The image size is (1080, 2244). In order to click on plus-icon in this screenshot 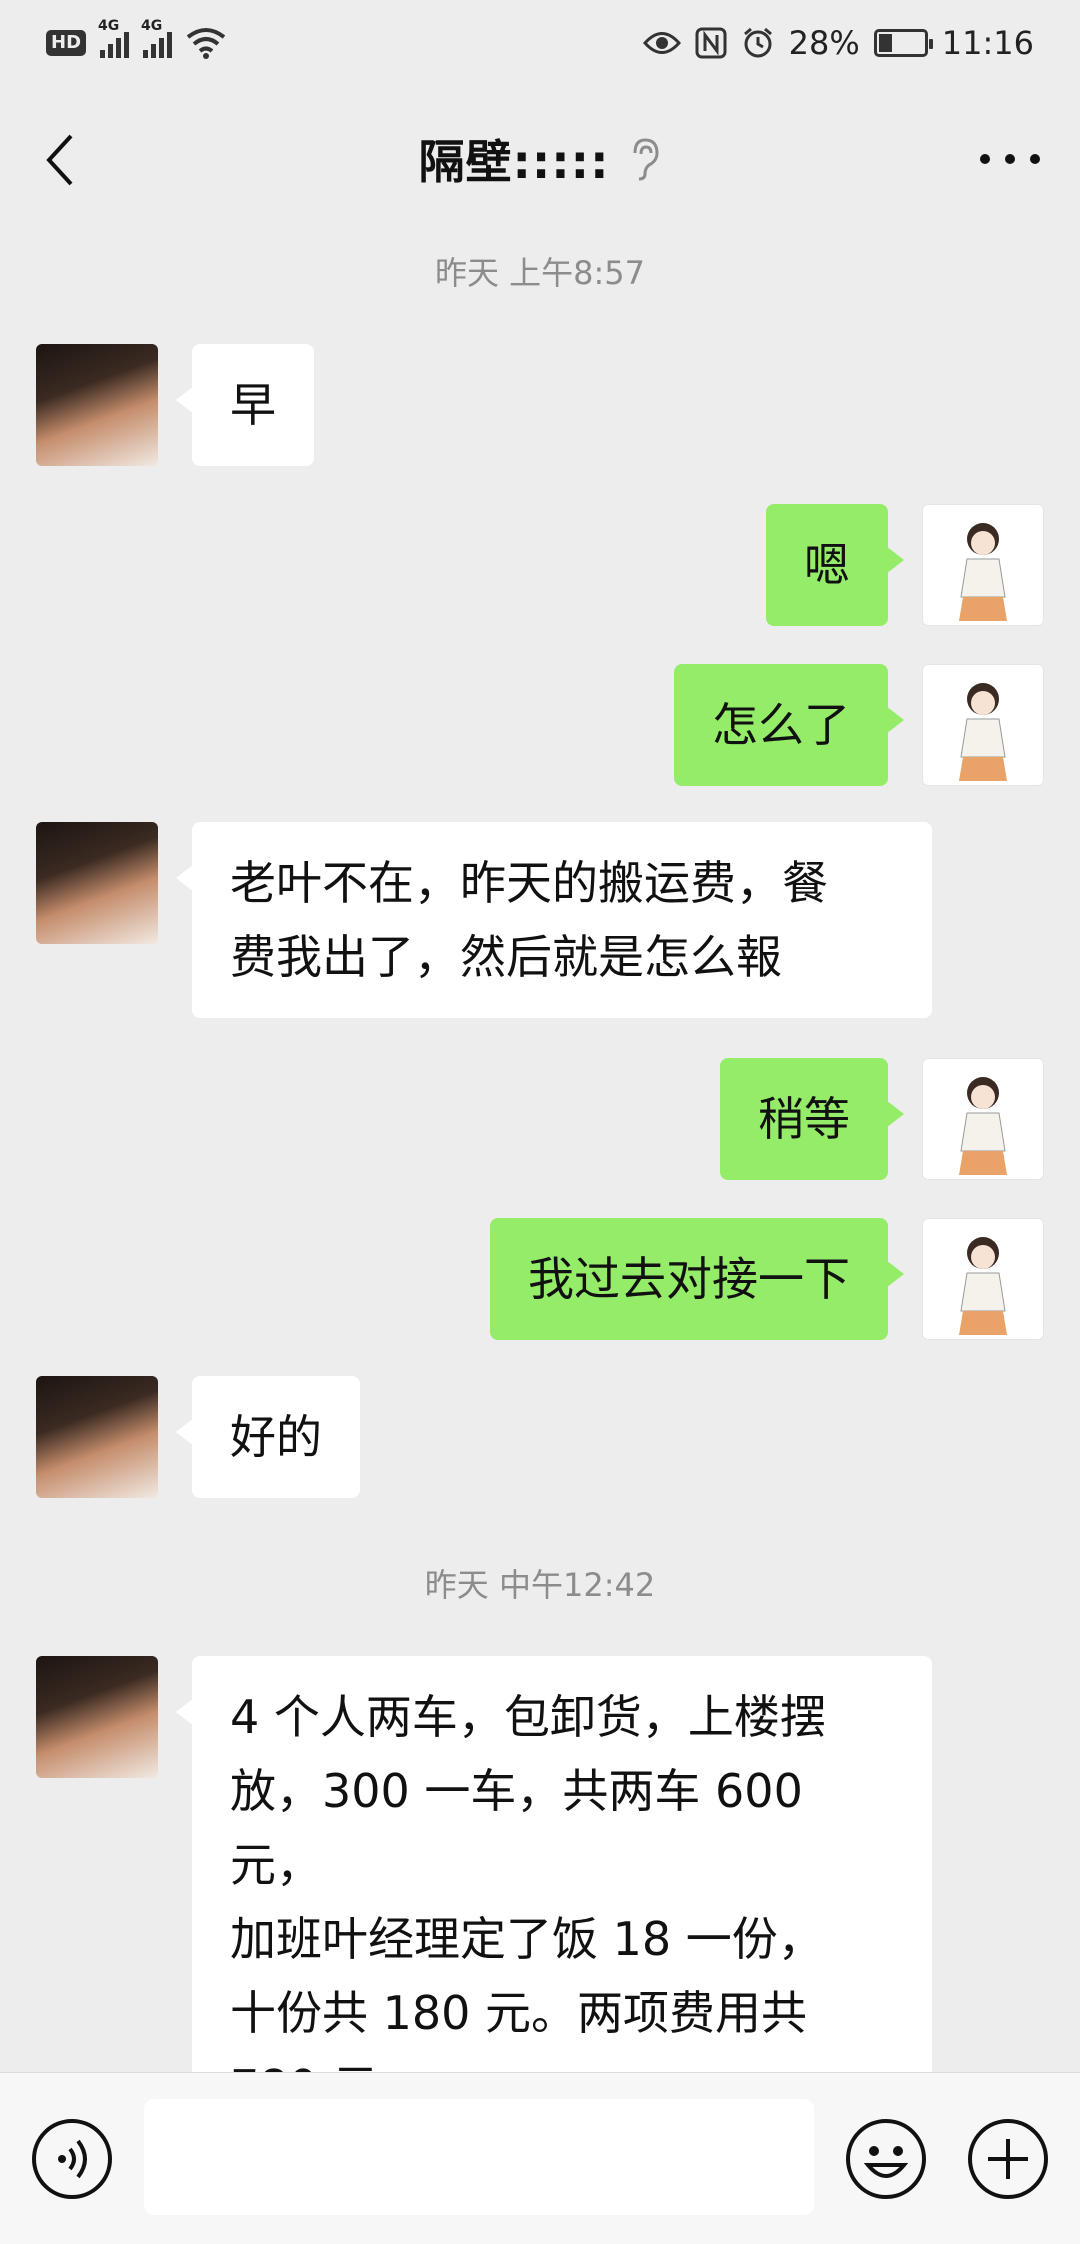, I will do `click(1008, 2159)`.